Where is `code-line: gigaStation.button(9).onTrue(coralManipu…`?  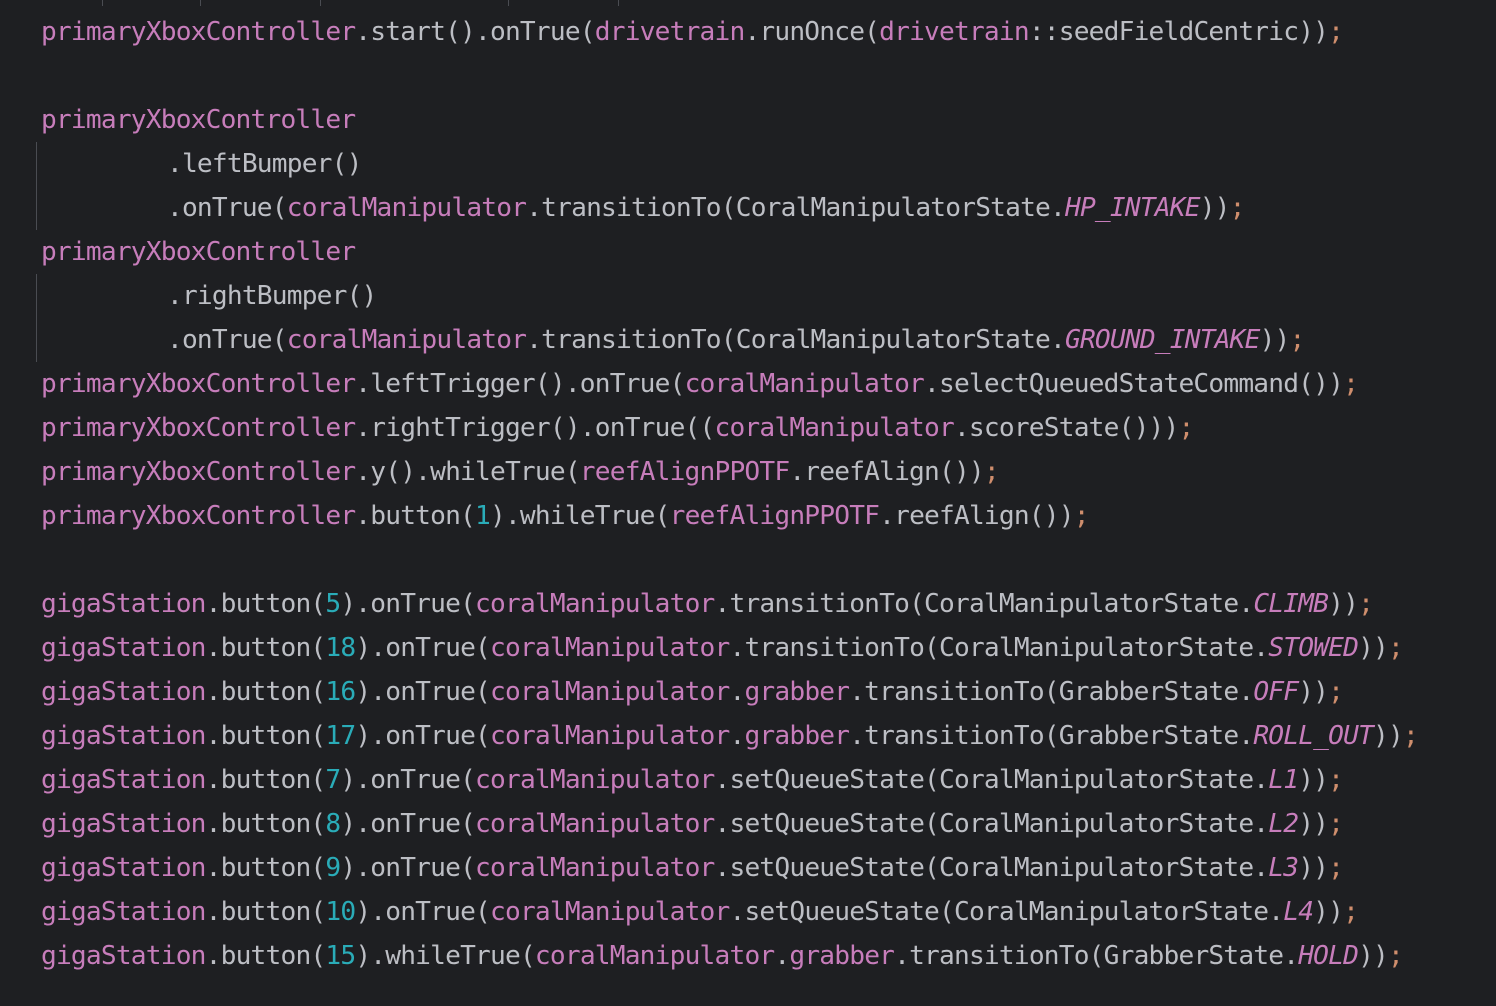 code-line: gigaStation.button(9).onTrue(coralManipu… is located at coordinates (729, 868).